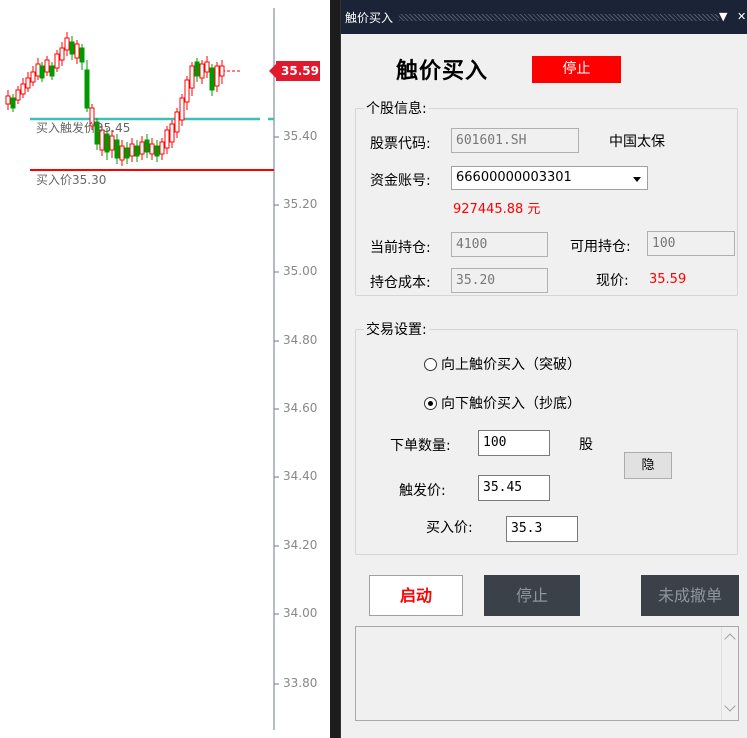  Describe the element at coordinates (83, 128) in the screenshot. I see `trigger-line-label: 买入触发价35.45` at that location.